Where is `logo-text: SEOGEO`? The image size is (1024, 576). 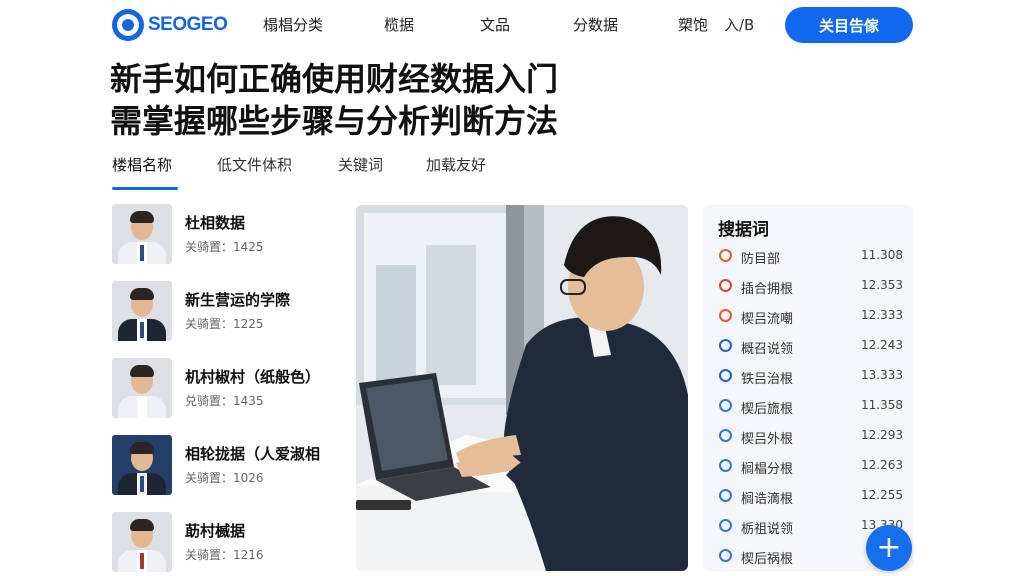 logo-text: SEOGEO is located at coordinates (188, 24).